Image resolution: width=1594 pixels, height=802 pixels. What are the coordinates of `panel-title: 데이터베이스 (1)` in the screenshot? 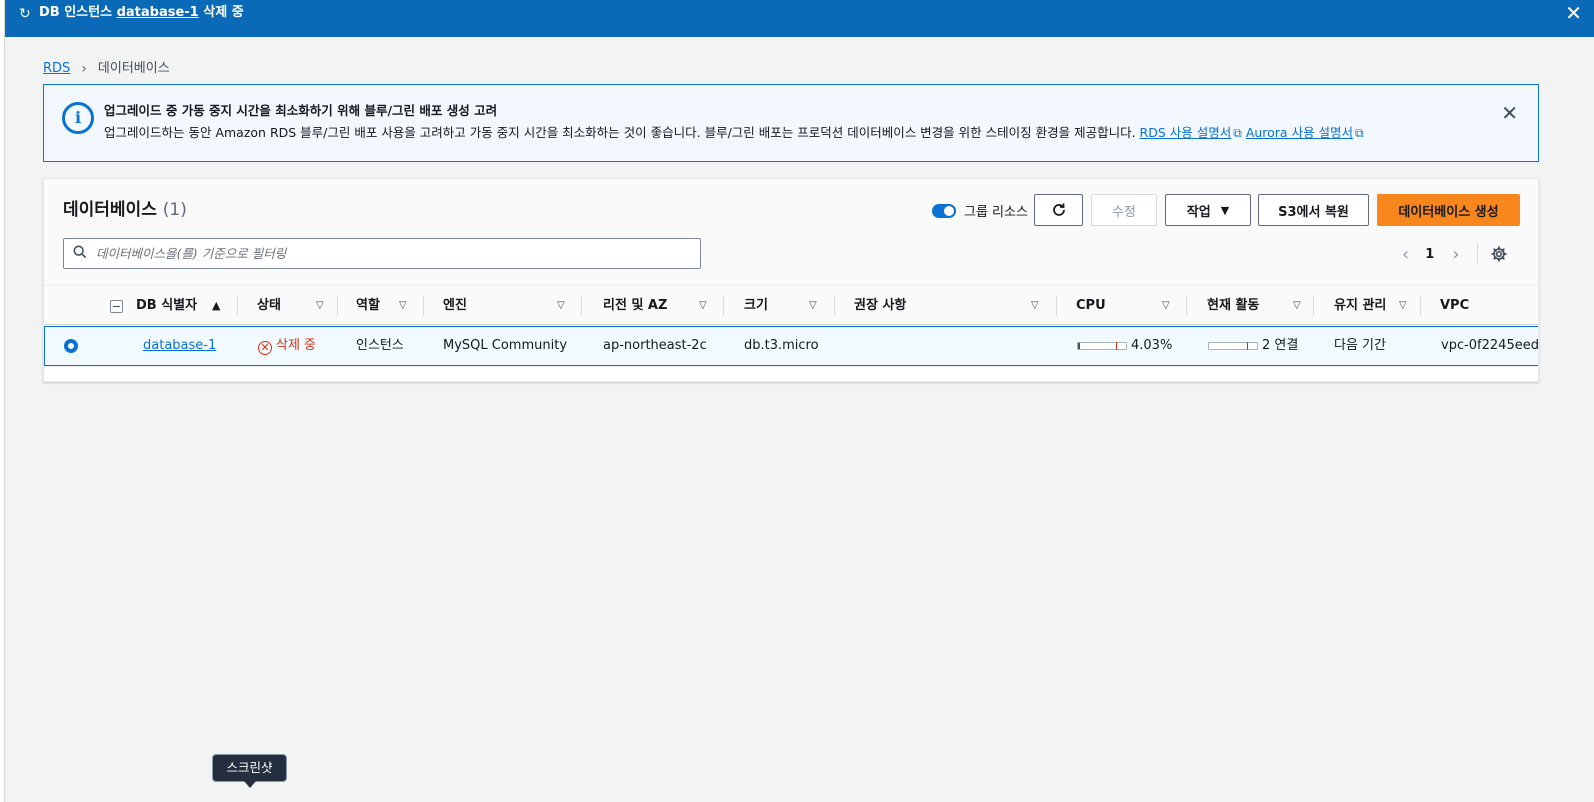 It's located at (125, 210).